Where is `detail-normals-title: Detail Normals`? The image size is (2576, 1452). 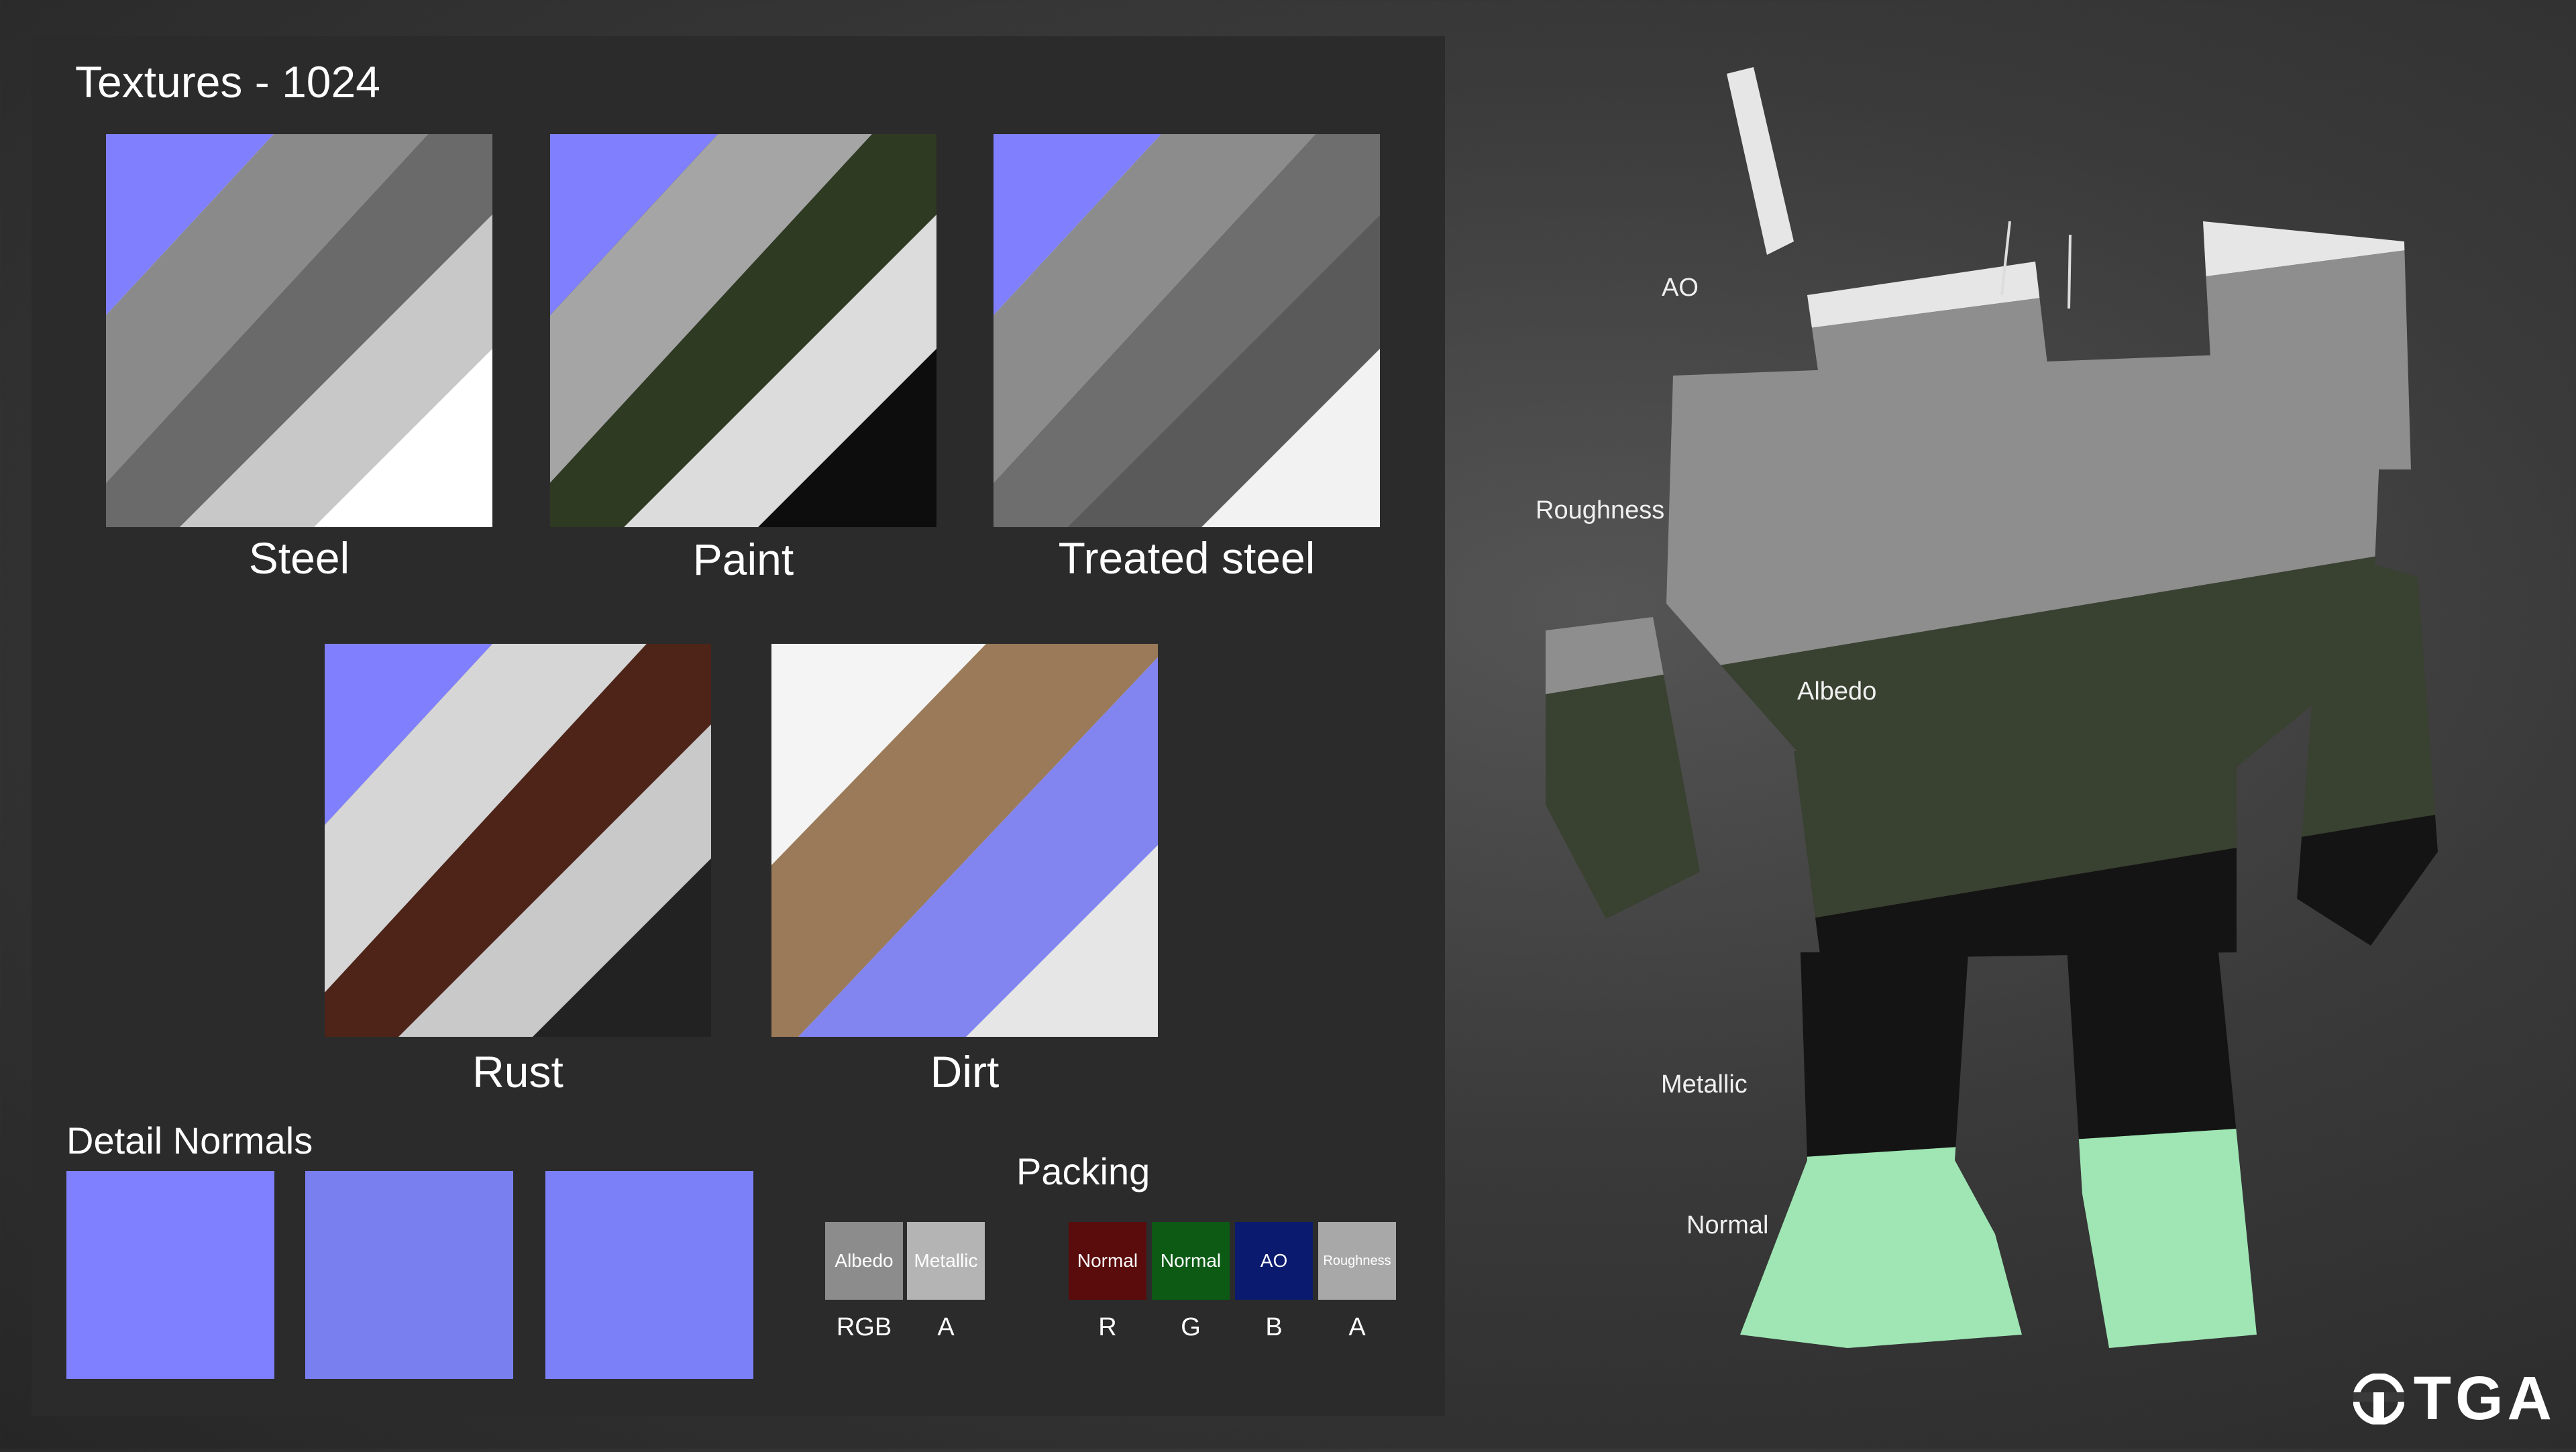 detail-normals-title: Detail Normals is located at coordinates (189, 1140).